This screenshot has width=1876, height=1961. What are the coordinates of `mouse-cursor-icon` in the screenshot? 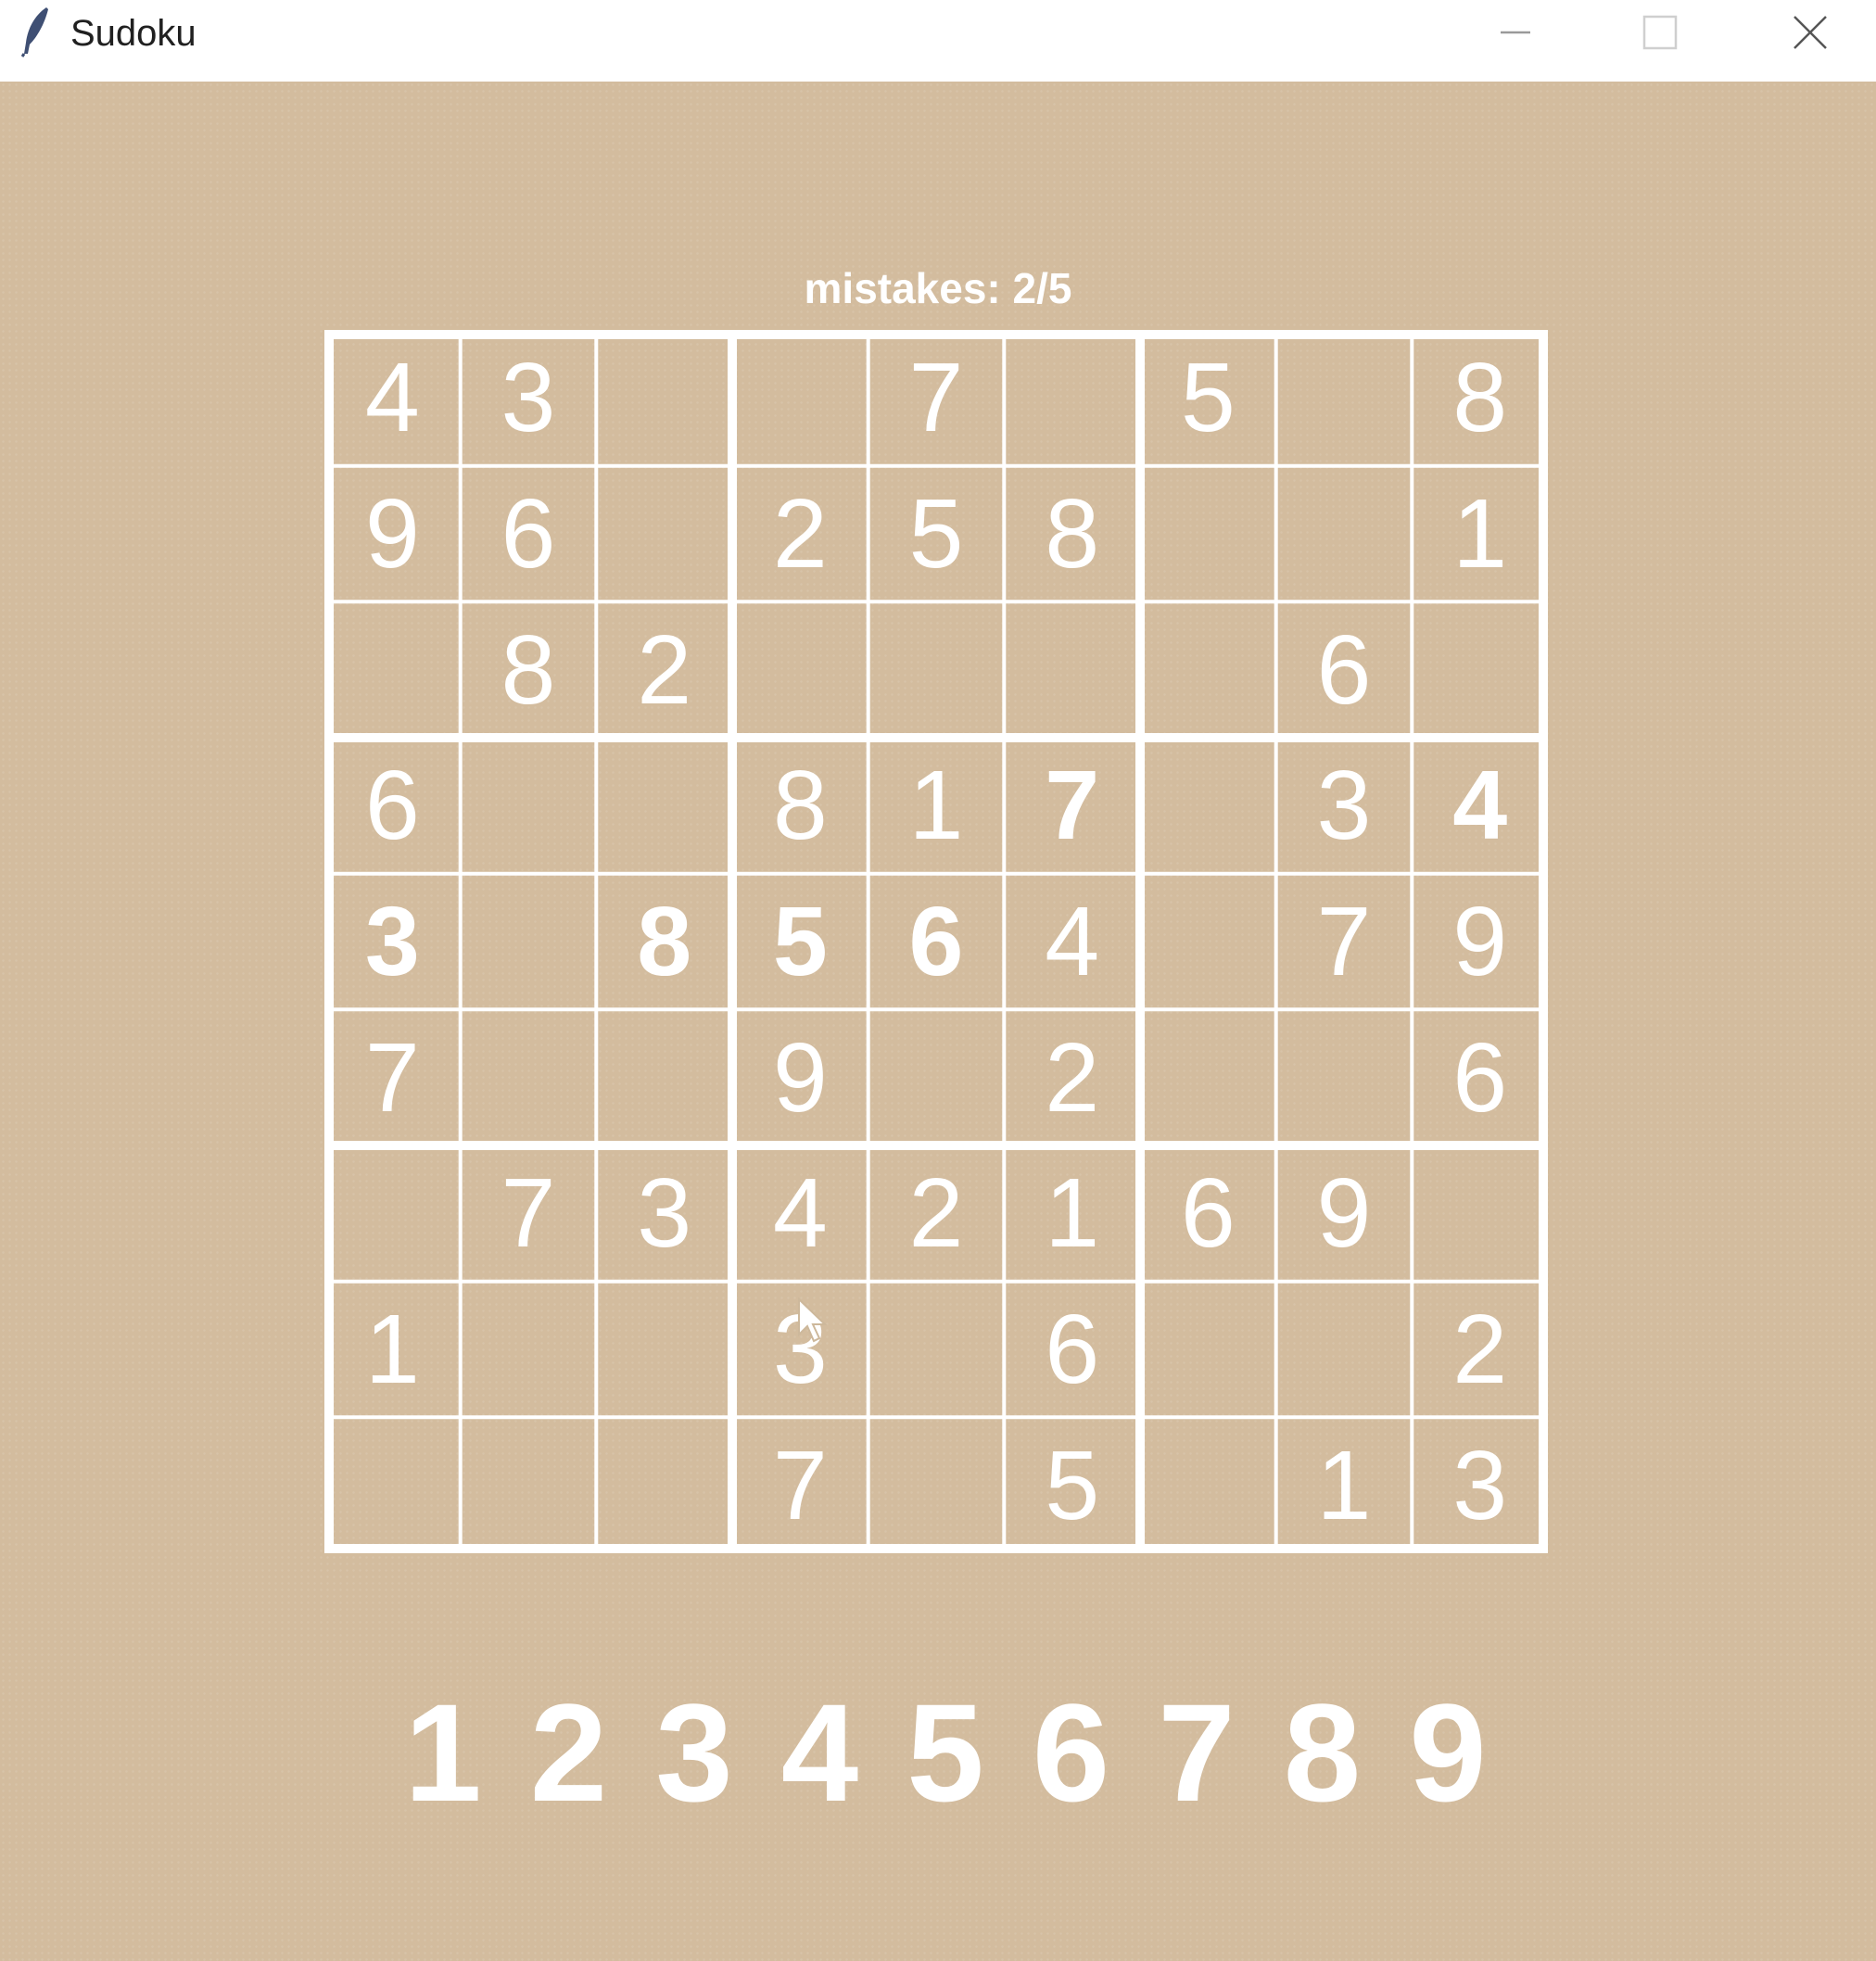 It's located at (813, 1320).